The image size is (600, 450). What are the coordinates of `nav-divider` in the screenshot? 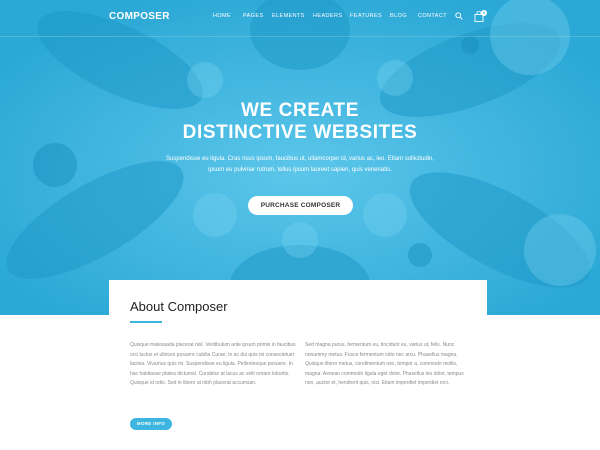 It's located at (300, 36).